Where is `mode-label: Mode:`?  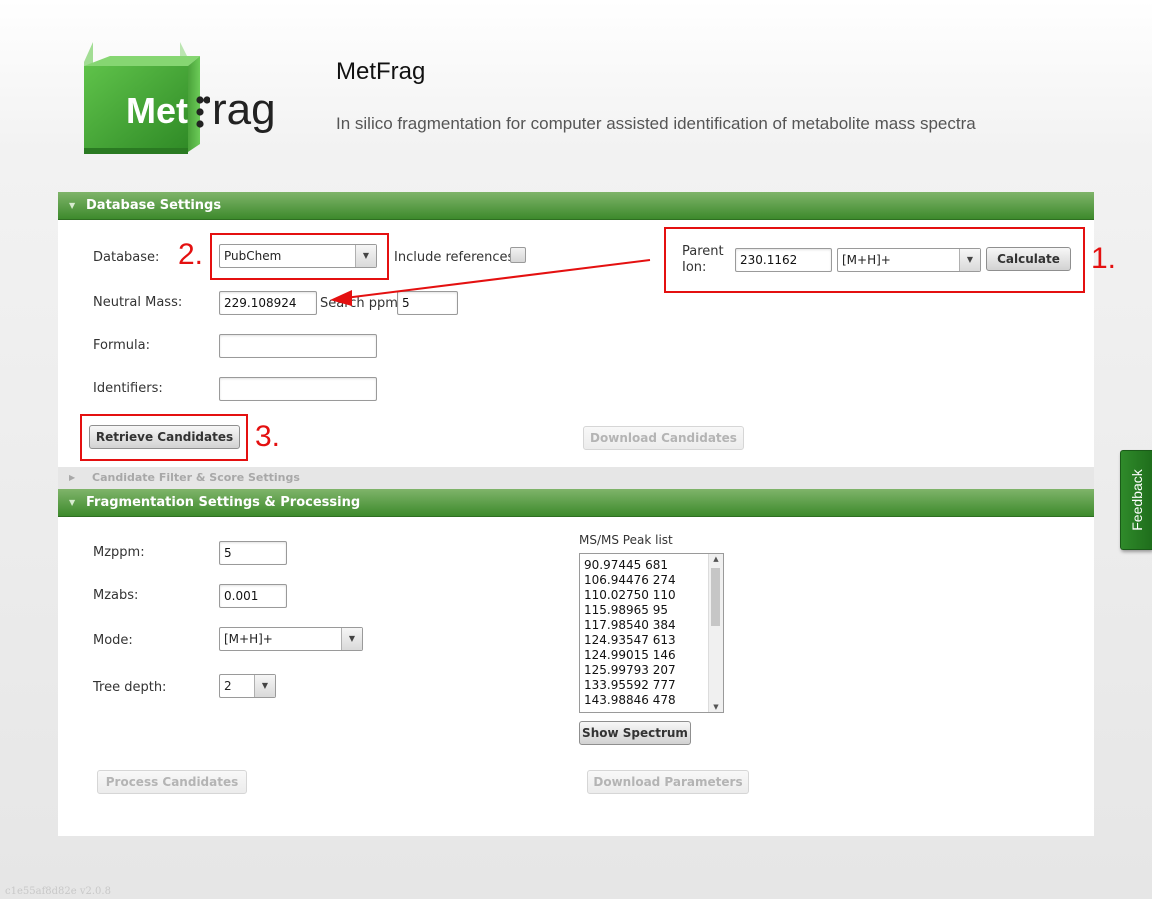
mode-label: Mode: is located at coordinates (113, 640).